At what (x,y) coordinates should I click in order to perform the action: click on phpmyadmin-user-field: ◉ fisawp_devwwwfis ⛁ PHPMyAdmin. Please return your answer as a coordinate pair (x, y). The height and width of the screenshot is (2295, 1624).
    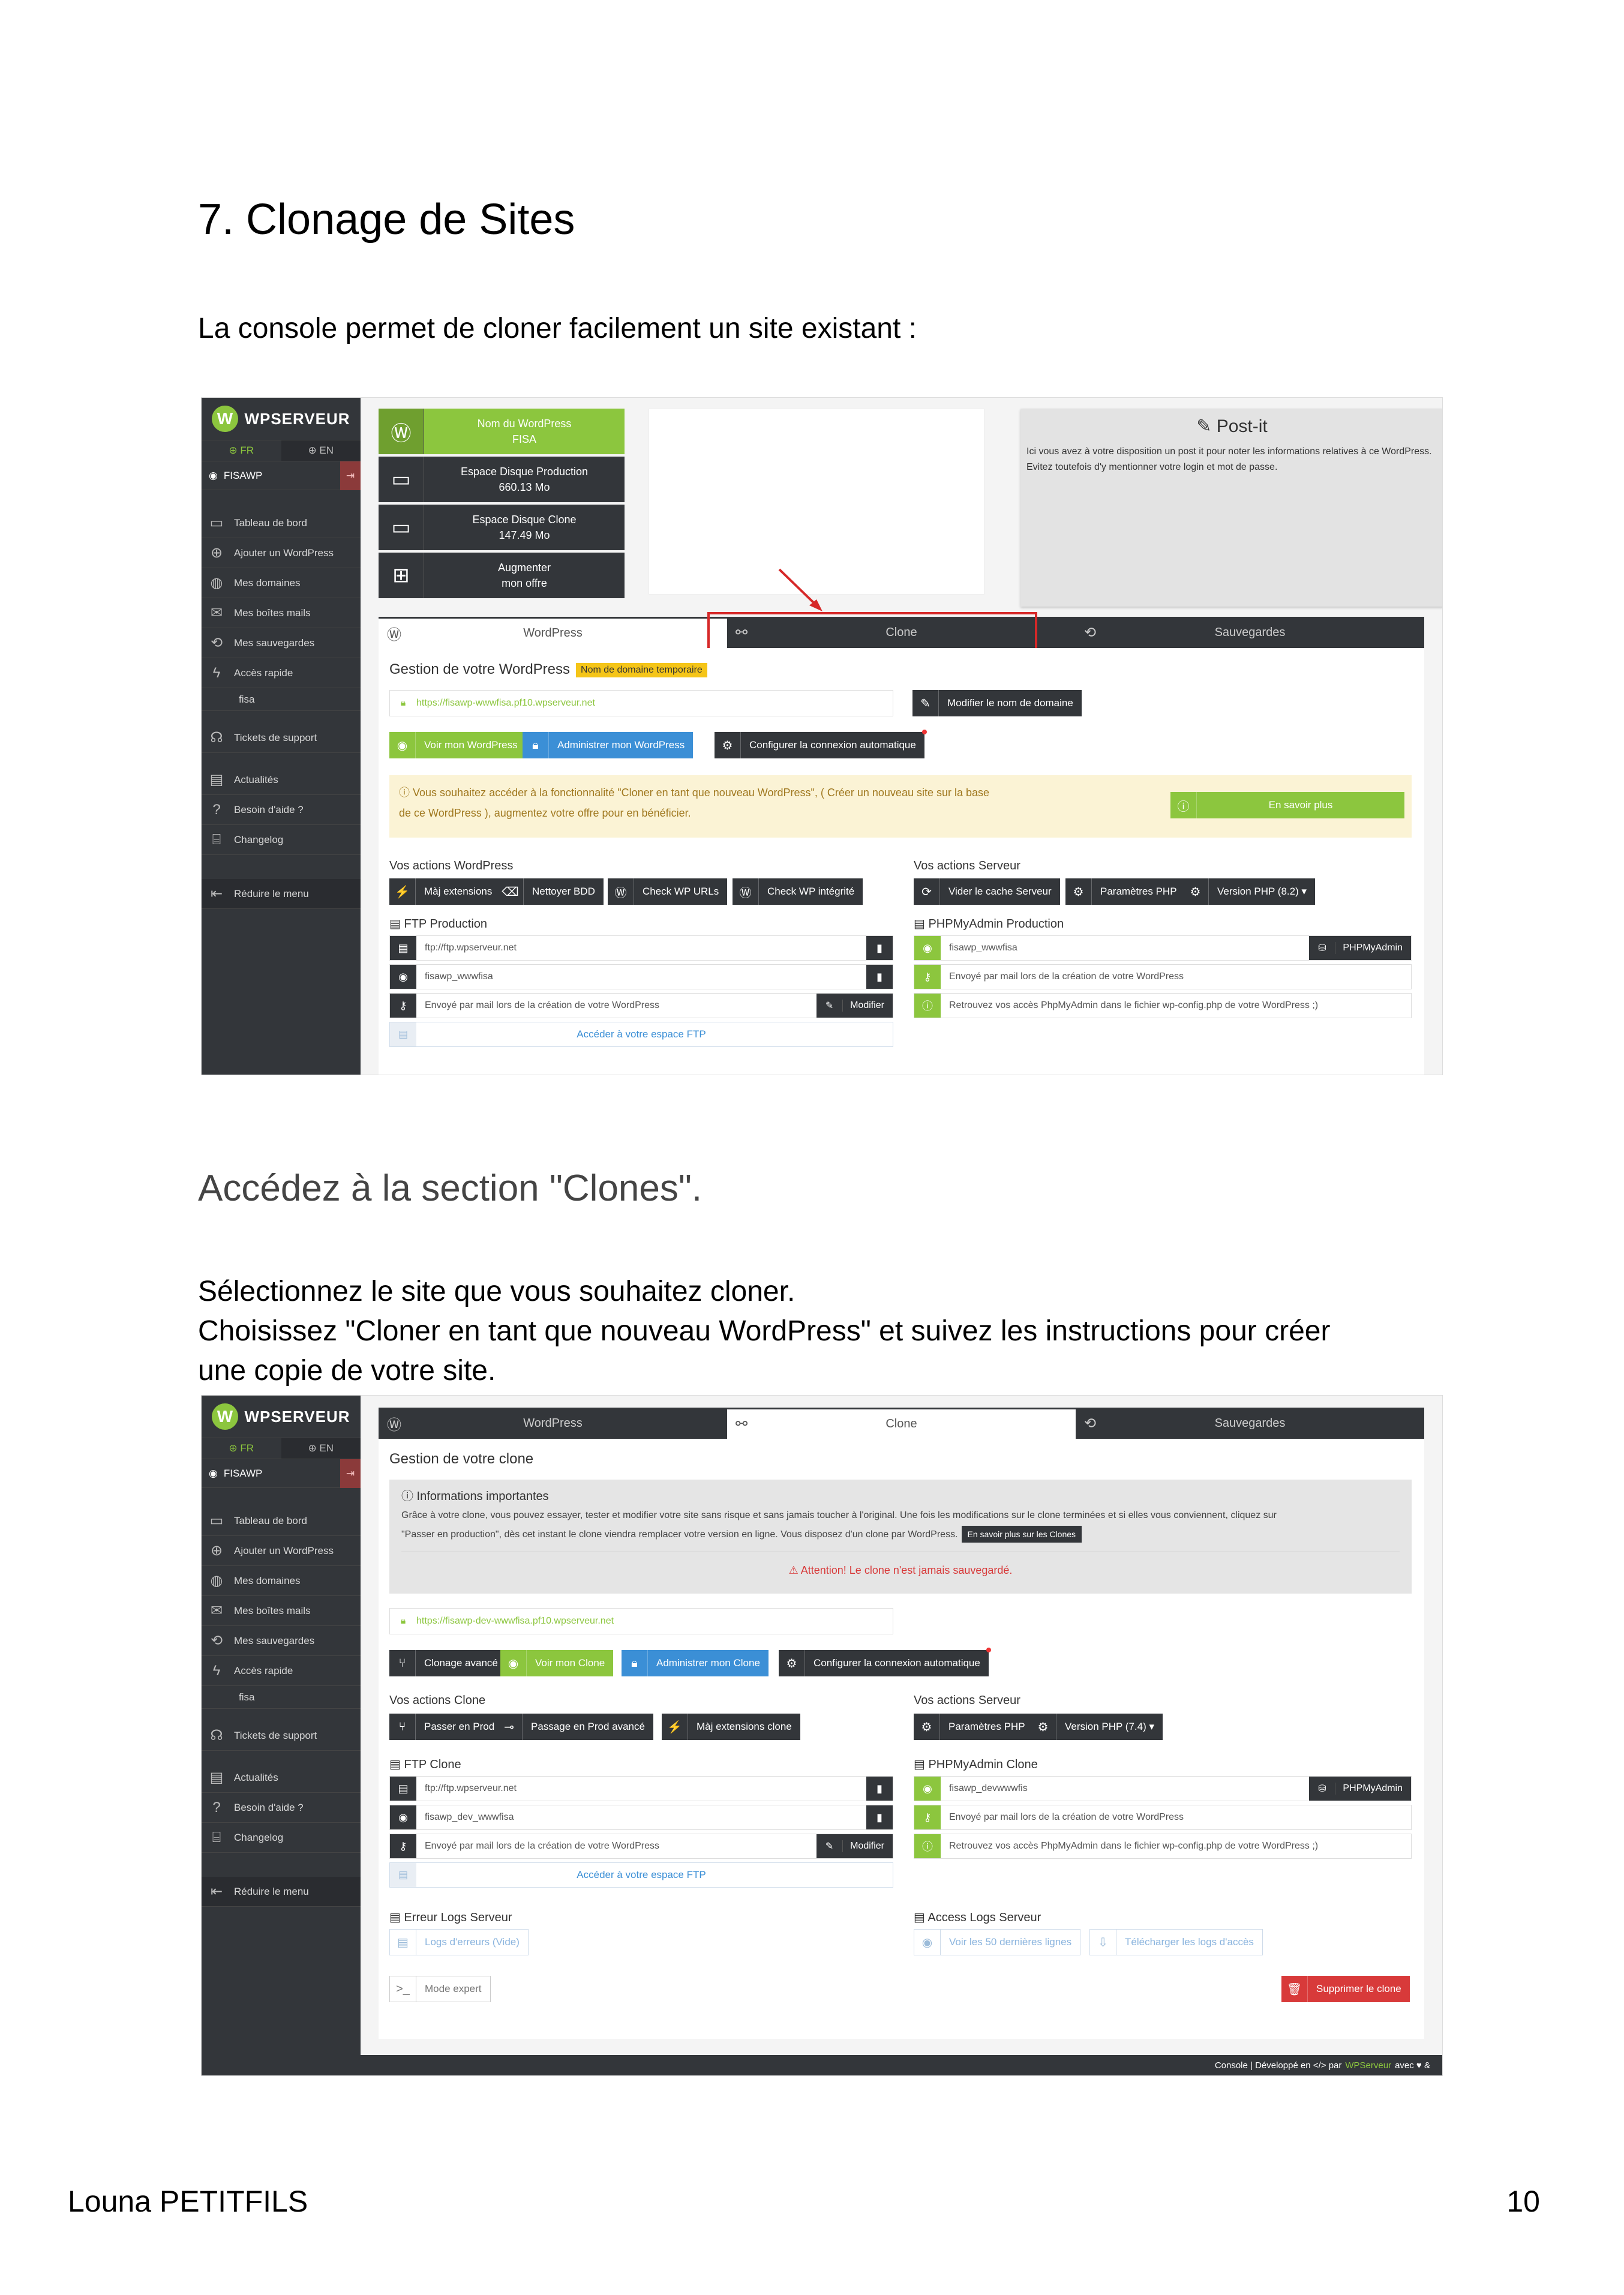
    Looking at the image, I should click on (1163, 1788).